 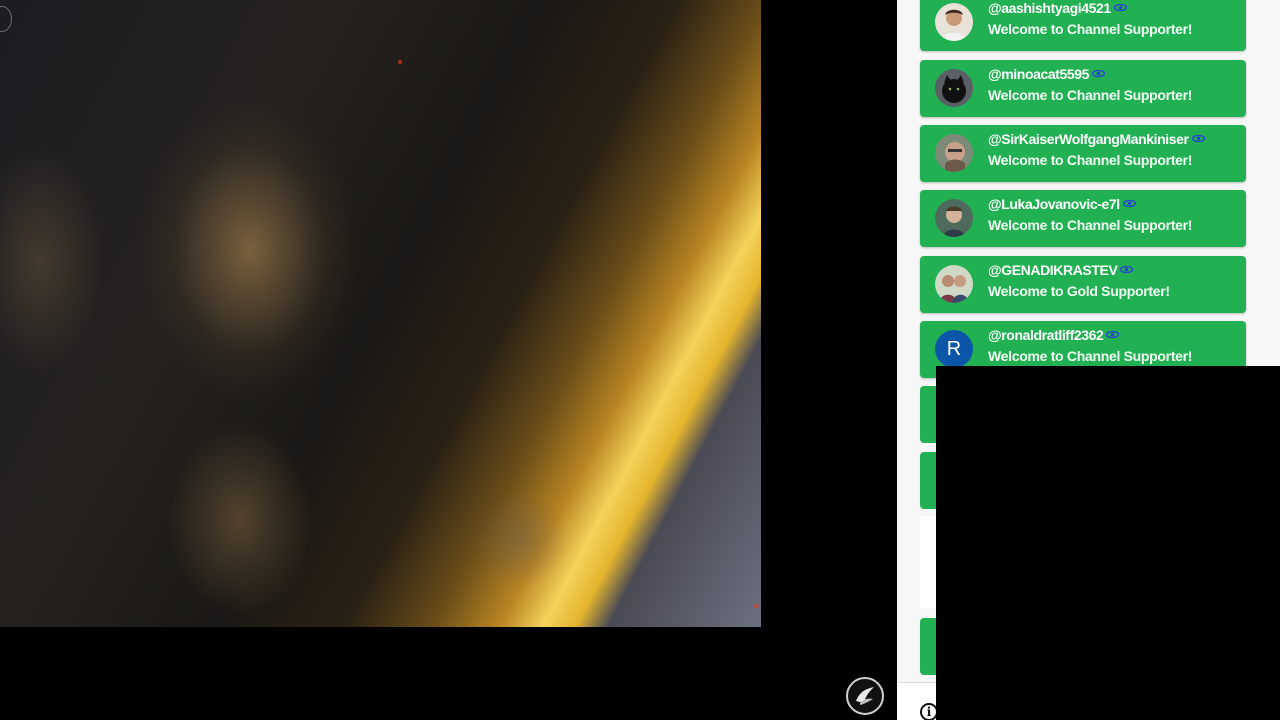 What do you see at coordinates (865, 696) in the screenshot?
I see `channel-logo-icon` at bounding box center [865, 696].